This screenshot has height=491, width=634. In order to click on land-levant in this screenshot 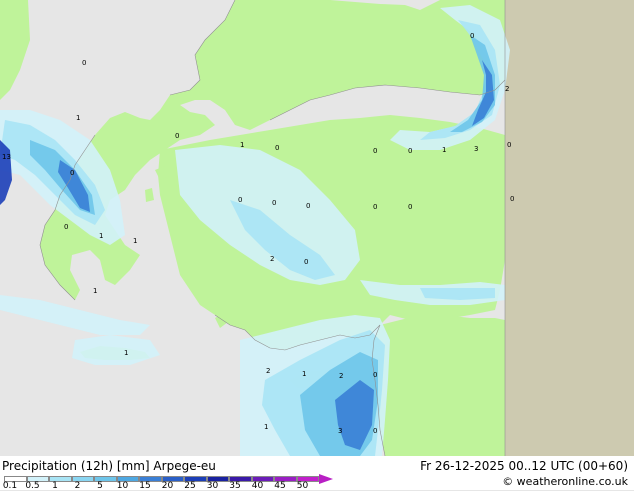, I will do `click(438, 385)`.